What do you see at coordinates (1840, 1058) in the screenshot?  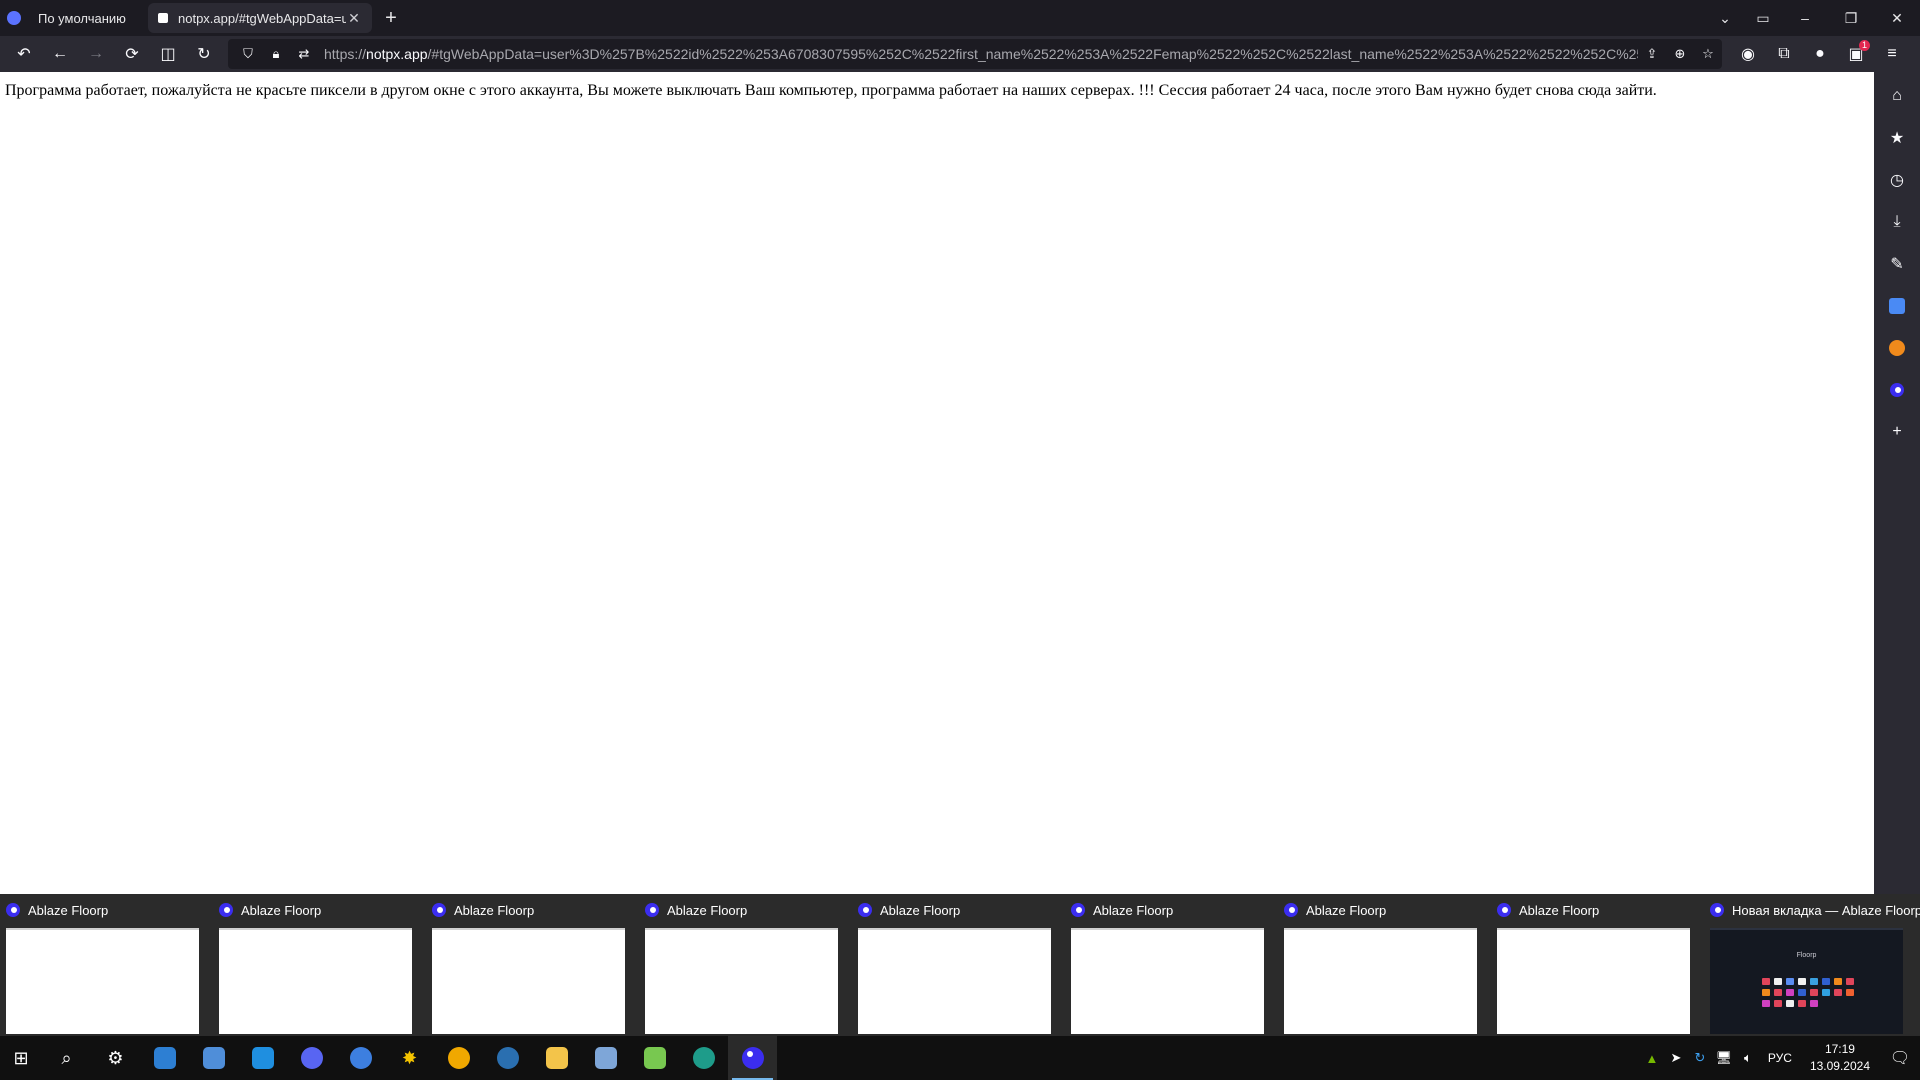 I see `clock: 17:19 13.09.2024` at bounding box center [1840, 1058].